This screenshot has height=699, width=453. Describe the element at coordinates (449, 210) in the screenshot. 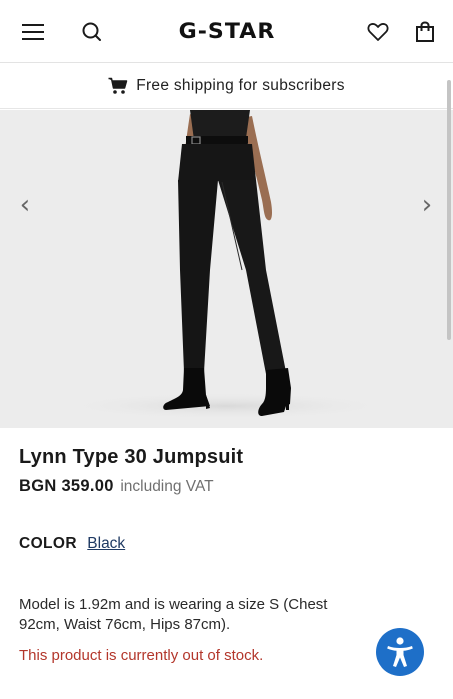

I see `page-scrollbar` at that location.